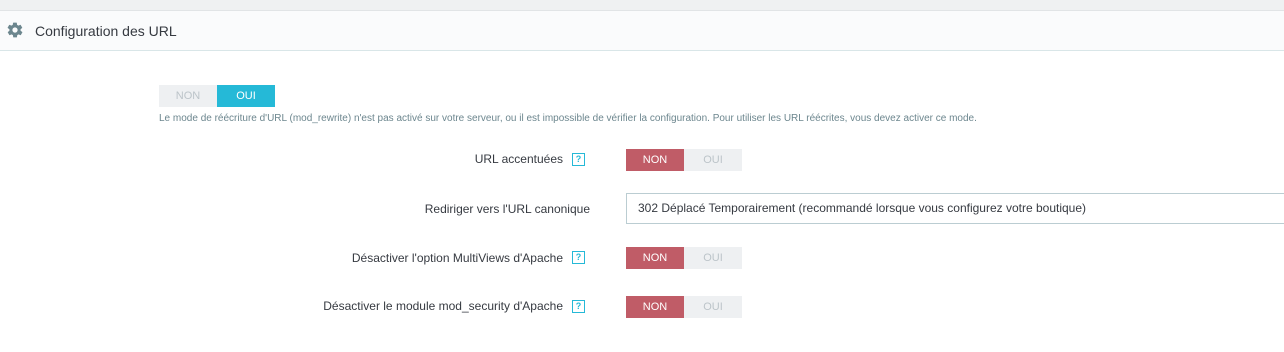 Image resolution: width=1284 pixels, height=352 pixels. Describe the element at coordinates (655, 307) in the screenshot. I see `mod-security-switch-off: NON` at that location.